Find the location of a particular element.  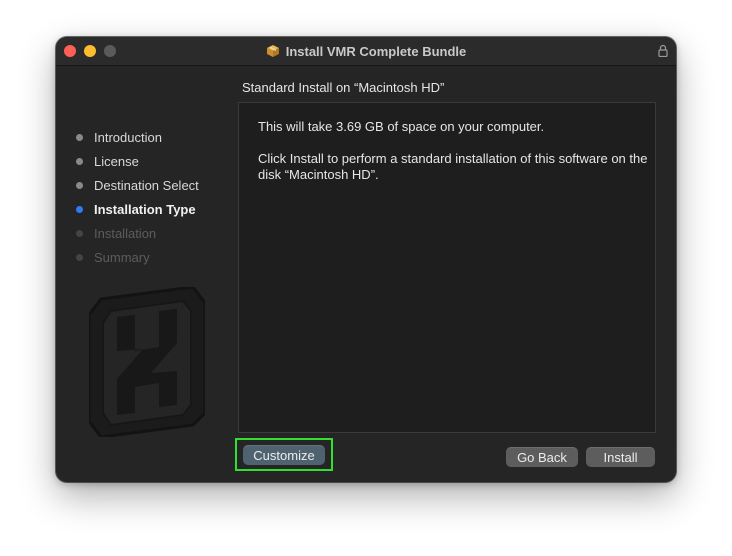

step-license: License is located at coordinates (137, 161).